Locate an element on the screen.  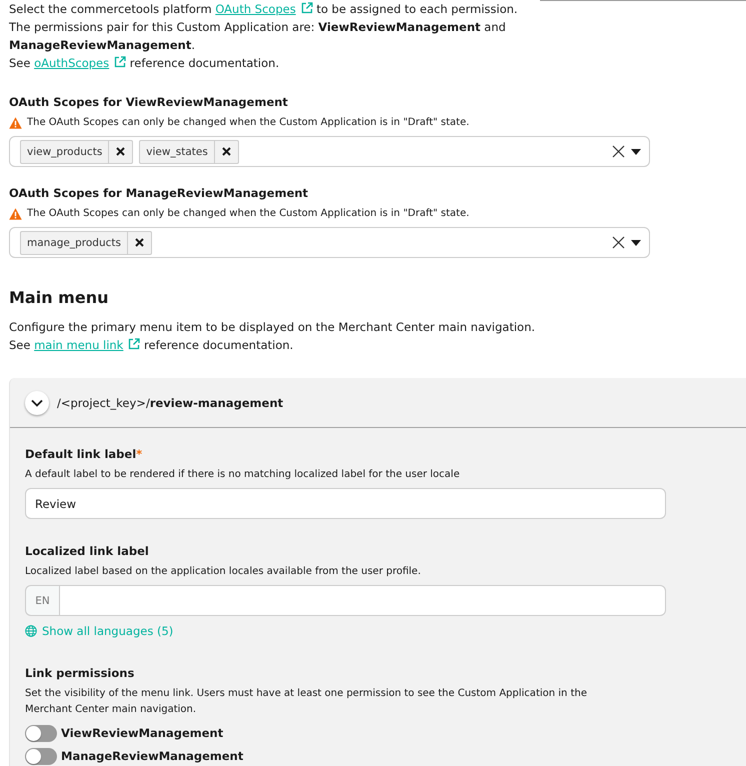
section-heading: Main menu is located at coordinates (59, 298).